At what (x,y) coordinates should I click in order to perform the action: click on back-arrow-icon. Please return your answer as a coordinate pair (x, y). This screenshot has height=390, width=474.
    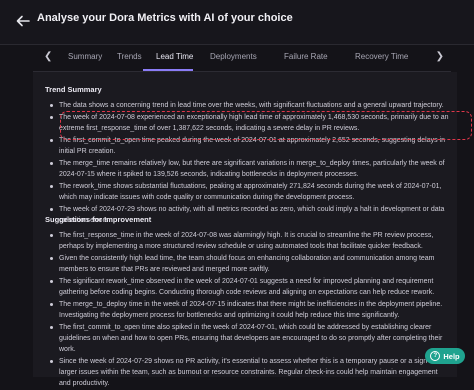
    Looking at the image, I should click on (23, 21).